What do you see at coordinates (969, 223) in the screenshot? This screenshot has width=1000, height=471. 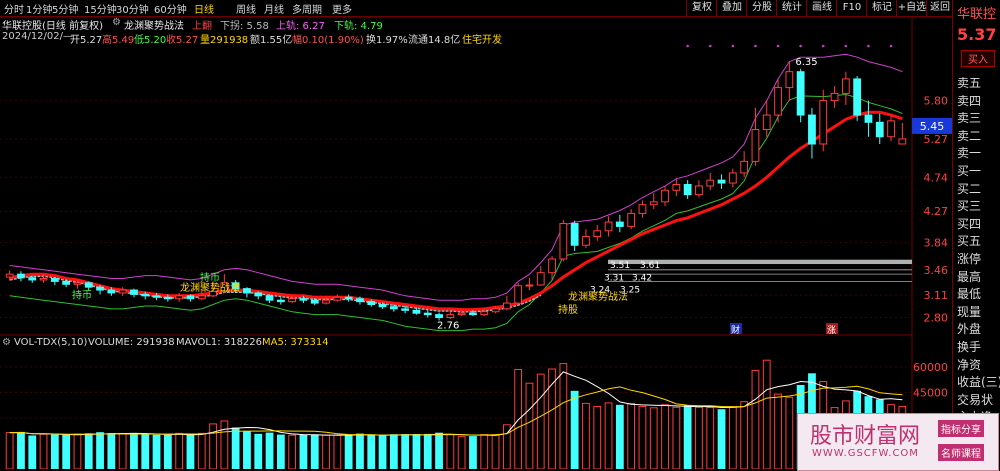 I see `quote-row-label: 买四` at bounding box center [969, 223].